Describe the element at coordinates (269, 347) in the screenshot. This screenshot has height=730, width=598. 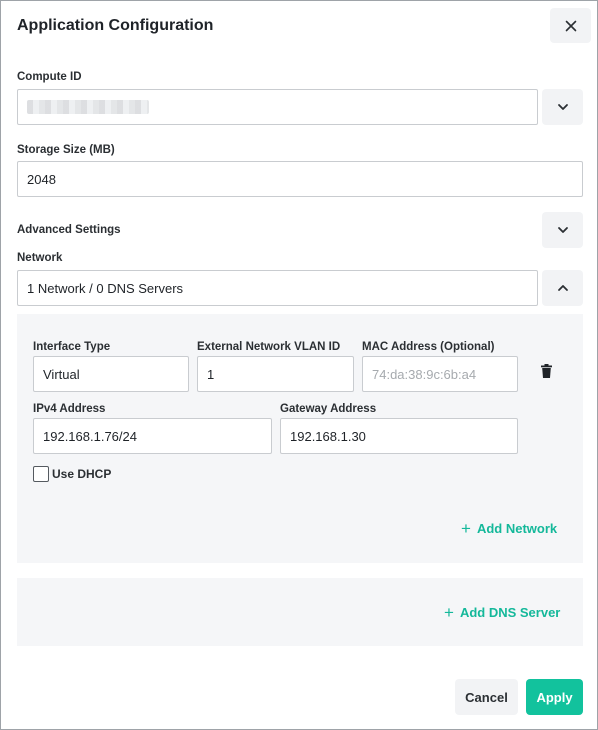
I see `vlan-id-label: External Network VLAN ID` at that location.